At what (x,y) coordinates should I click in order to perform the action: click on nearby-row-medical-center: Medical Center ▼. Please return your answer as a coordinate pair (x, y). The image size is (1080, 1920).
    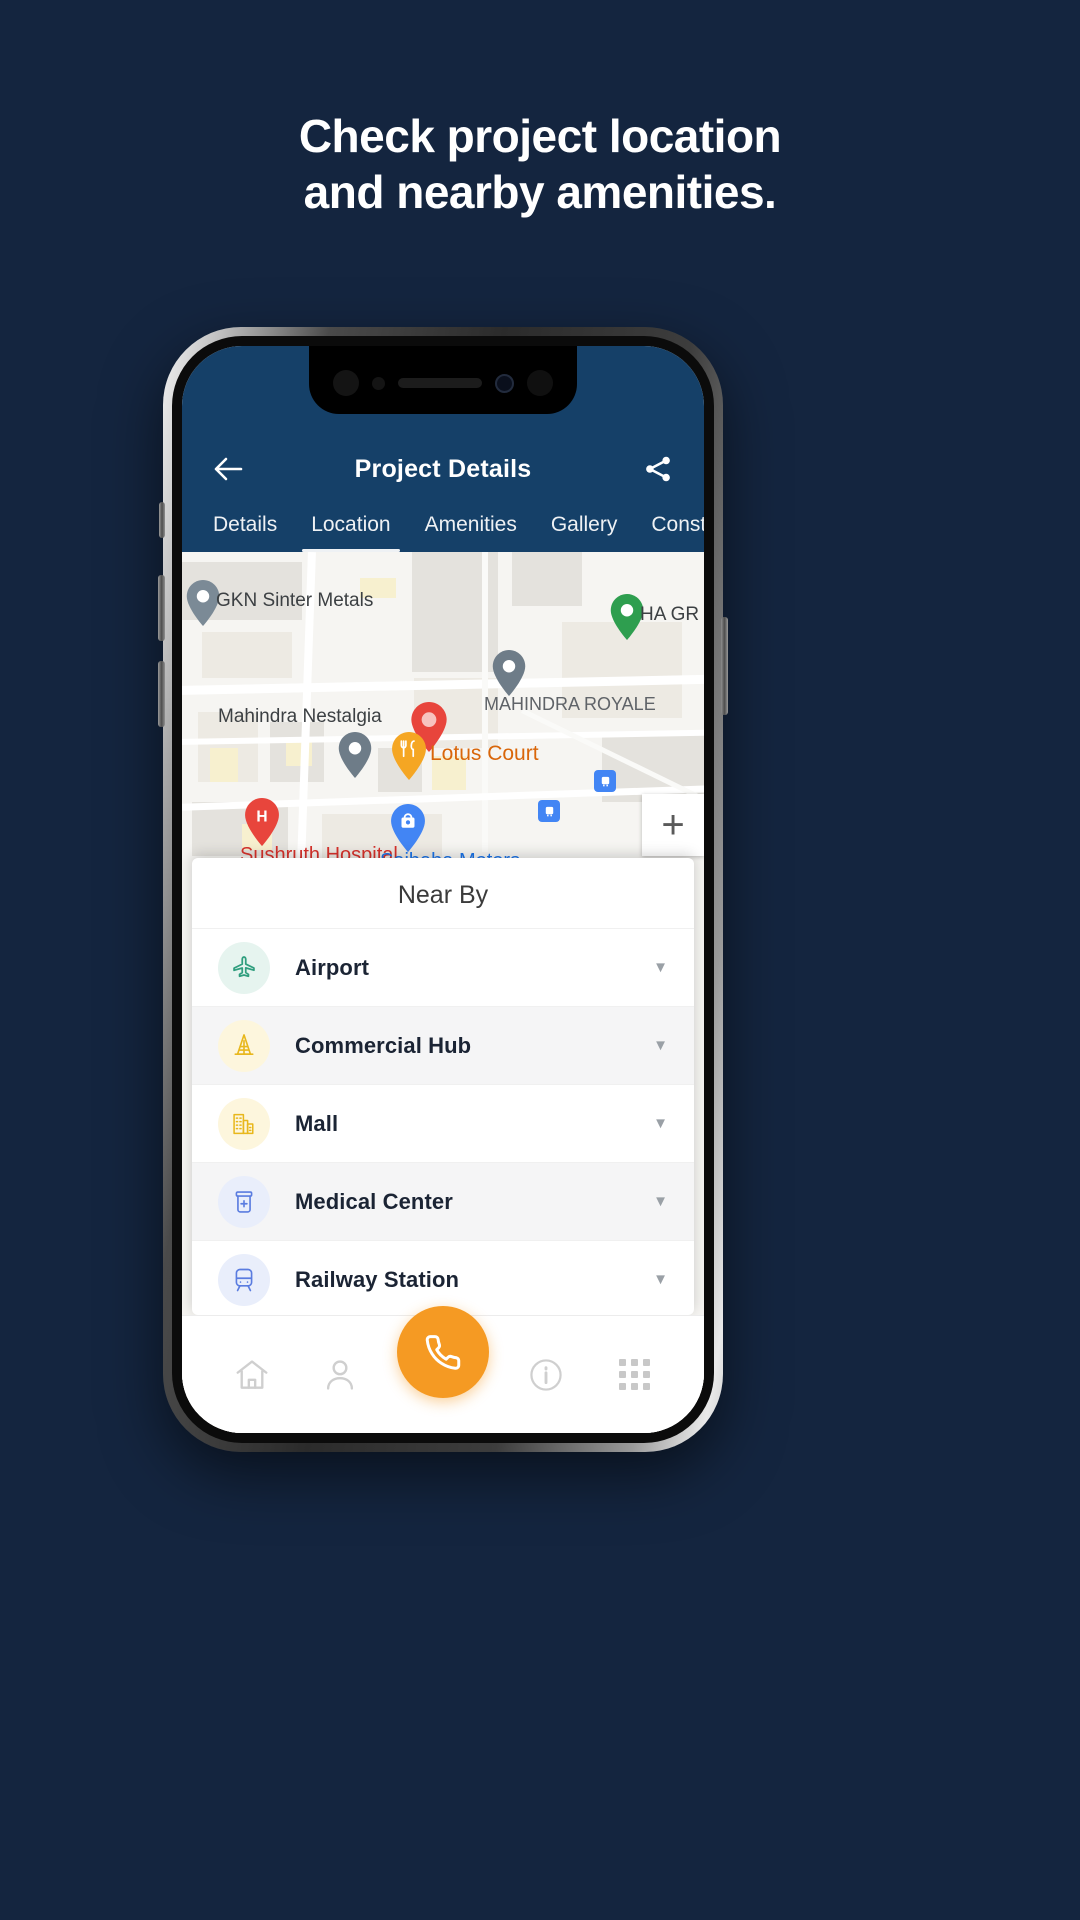
    Looking at the image, I should click on (443, 1201).